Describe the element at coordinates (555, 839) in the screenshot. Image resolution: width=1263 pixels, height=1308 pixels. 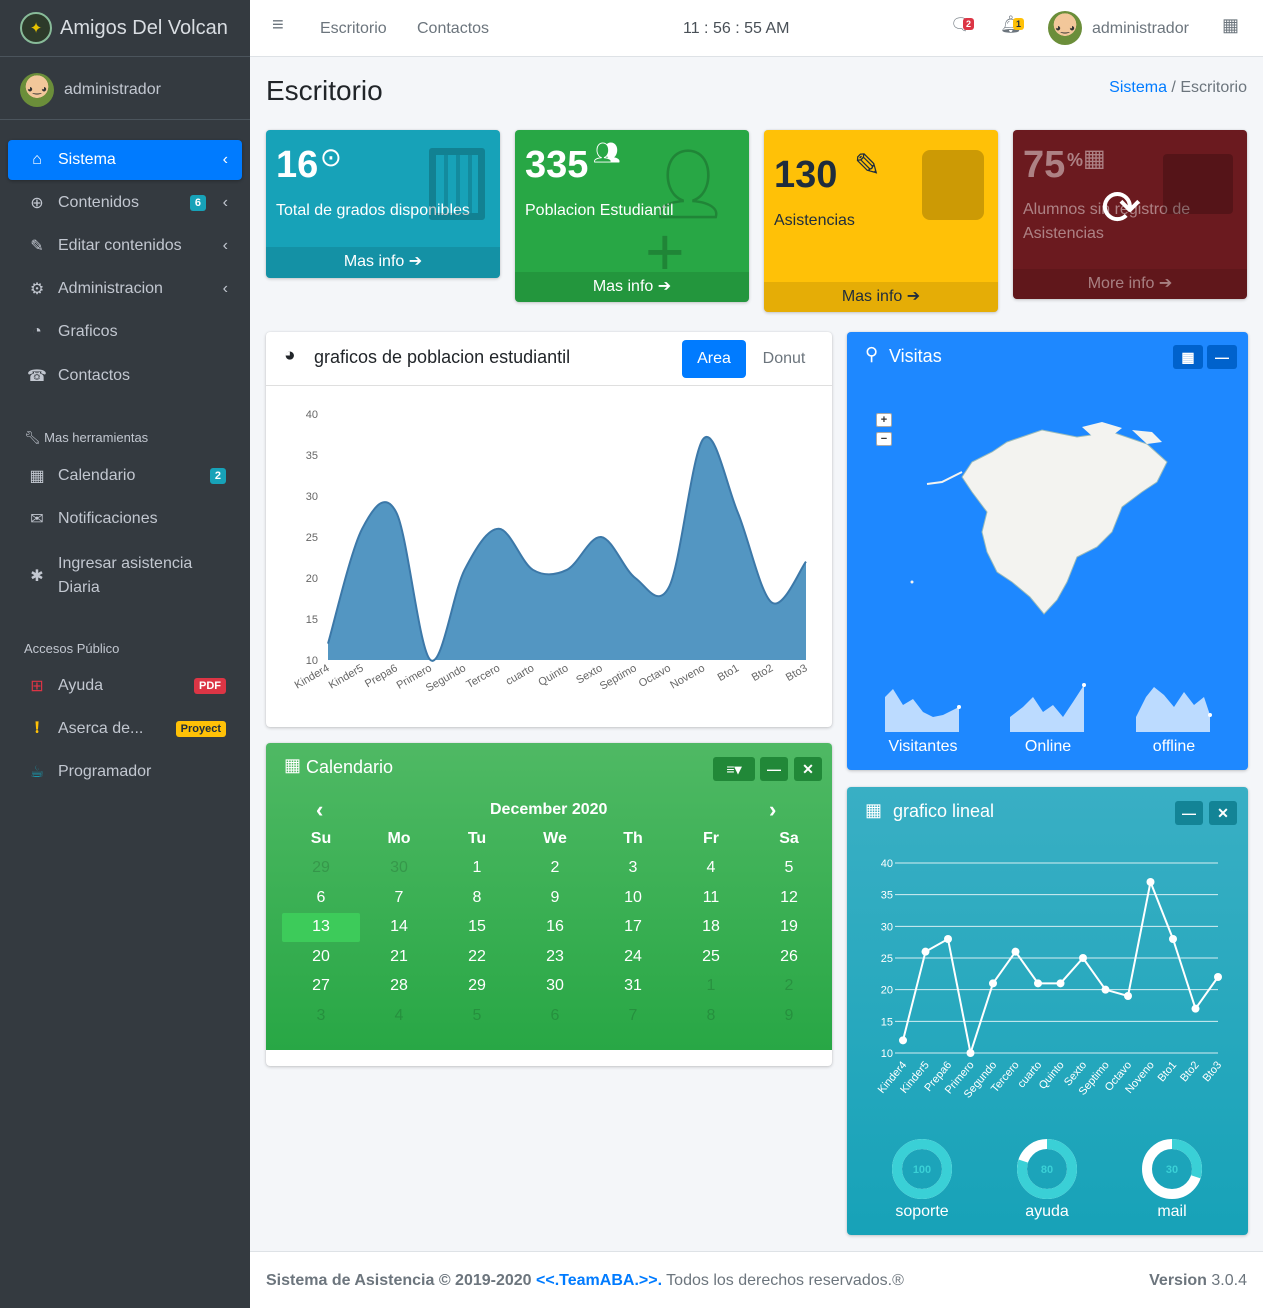
I see `calendar-weekdays: Su Mo Tu We Th Fr Sa` at that location.